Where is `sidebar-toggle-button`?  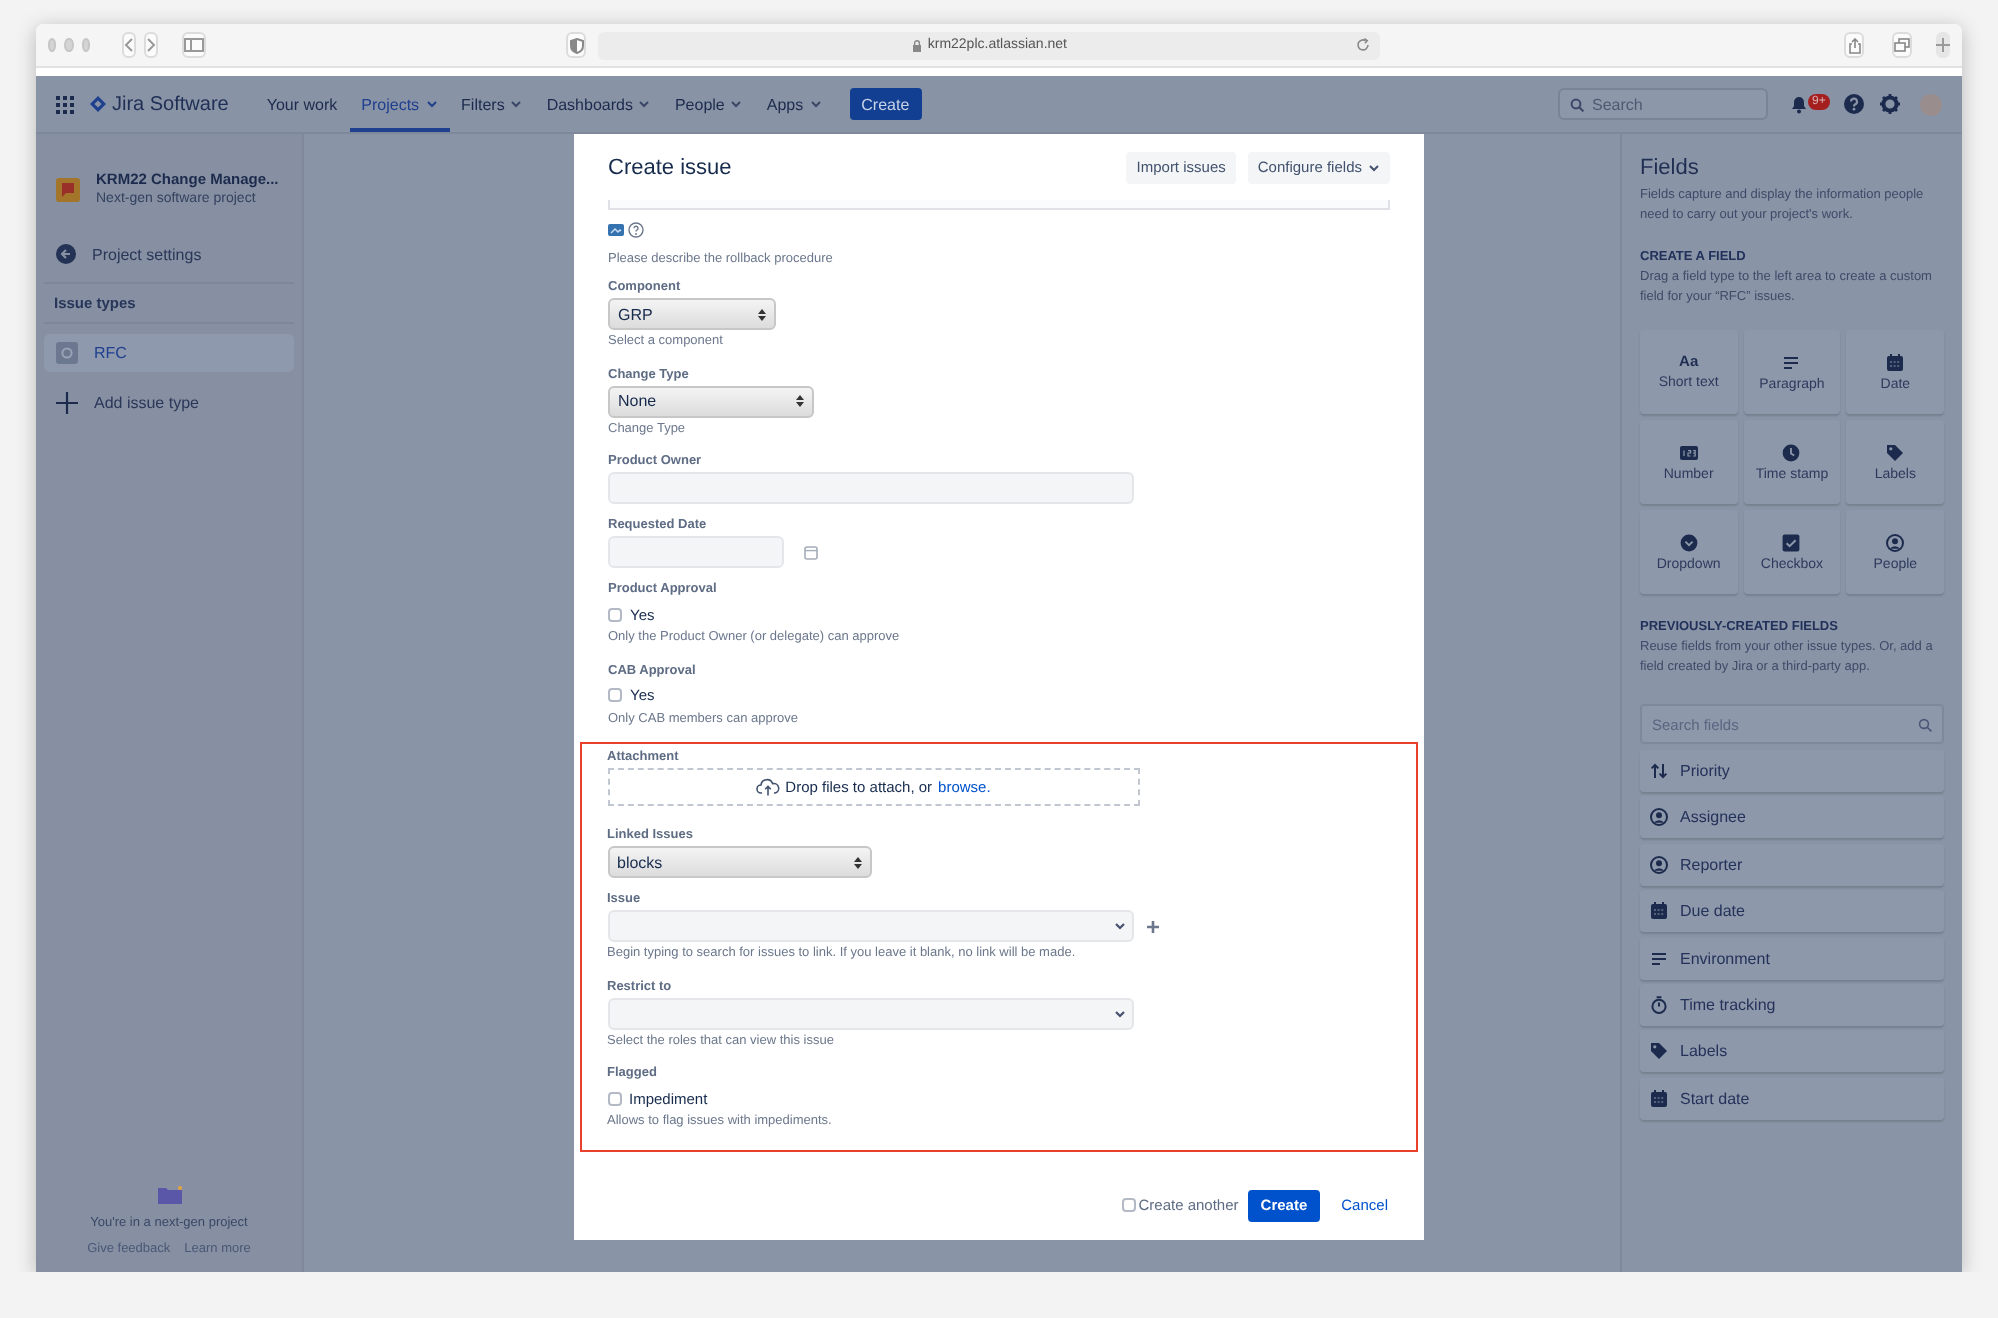
sidebar-toggle-button is located at coordinates (194, 45).